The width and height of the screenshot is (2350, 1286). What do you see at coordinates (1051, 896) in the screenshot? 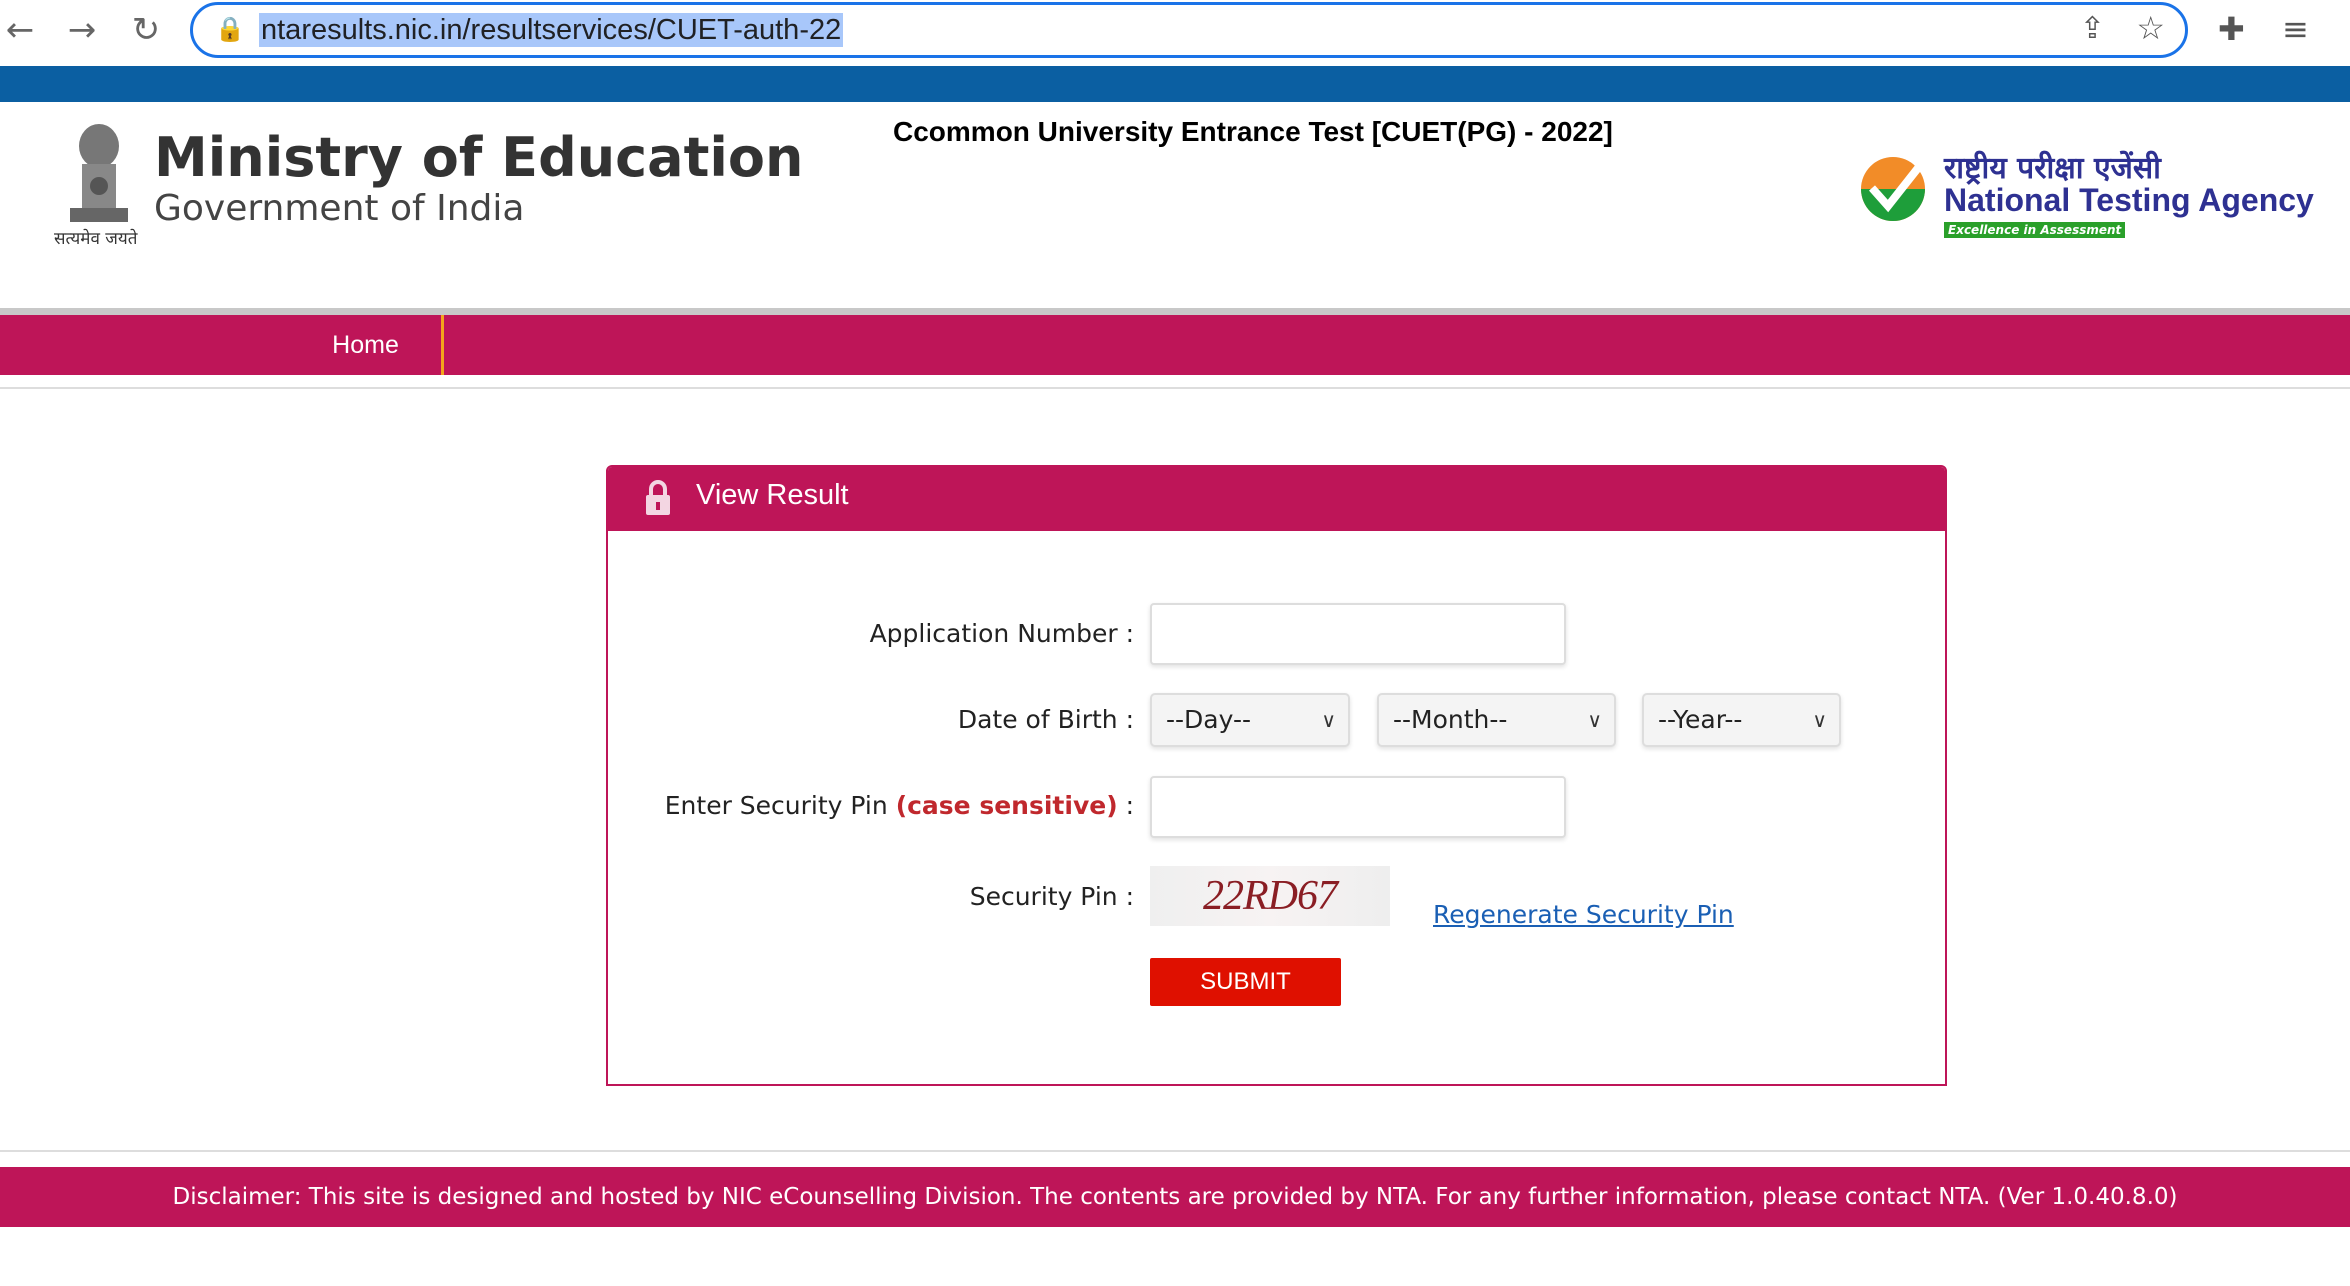
I see `captcha-label: Security Pin :` at bounding box center [1051, 896].